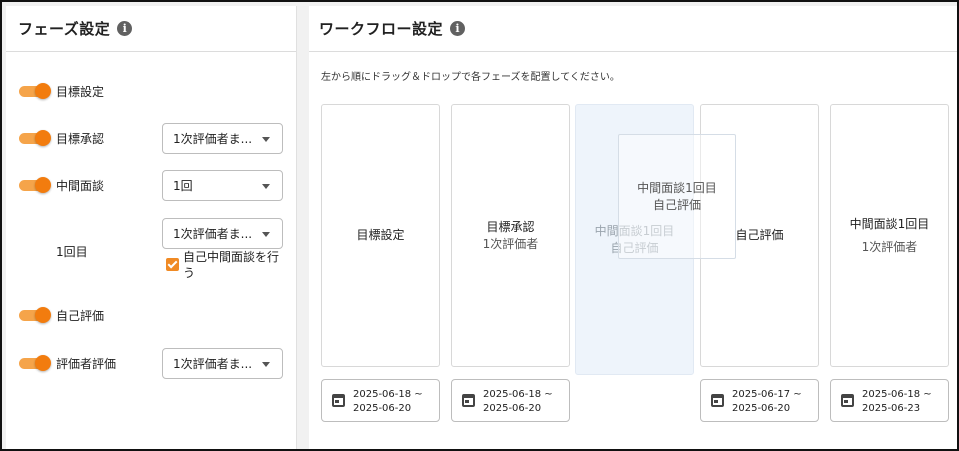 This screenshot has height=451, width=959. Describe the element at coordinates (889, 223) in the screenshot. I see `card-title: 中間面談1回目` at that location.